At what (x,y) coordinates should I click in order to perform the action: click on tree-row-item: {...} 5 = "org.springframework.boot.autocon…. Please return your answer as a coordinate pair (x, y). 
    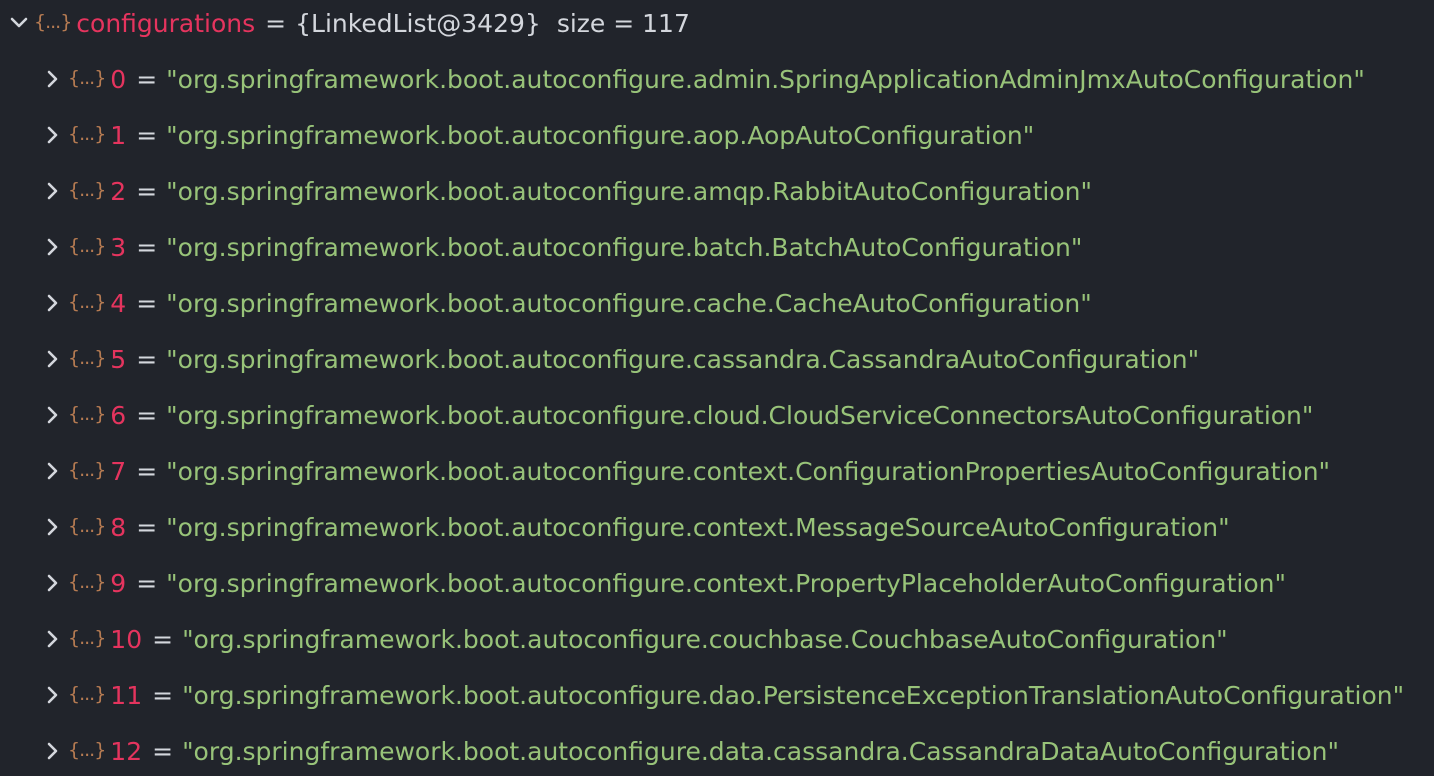
    Looking at the image, I should click on (620, 359).